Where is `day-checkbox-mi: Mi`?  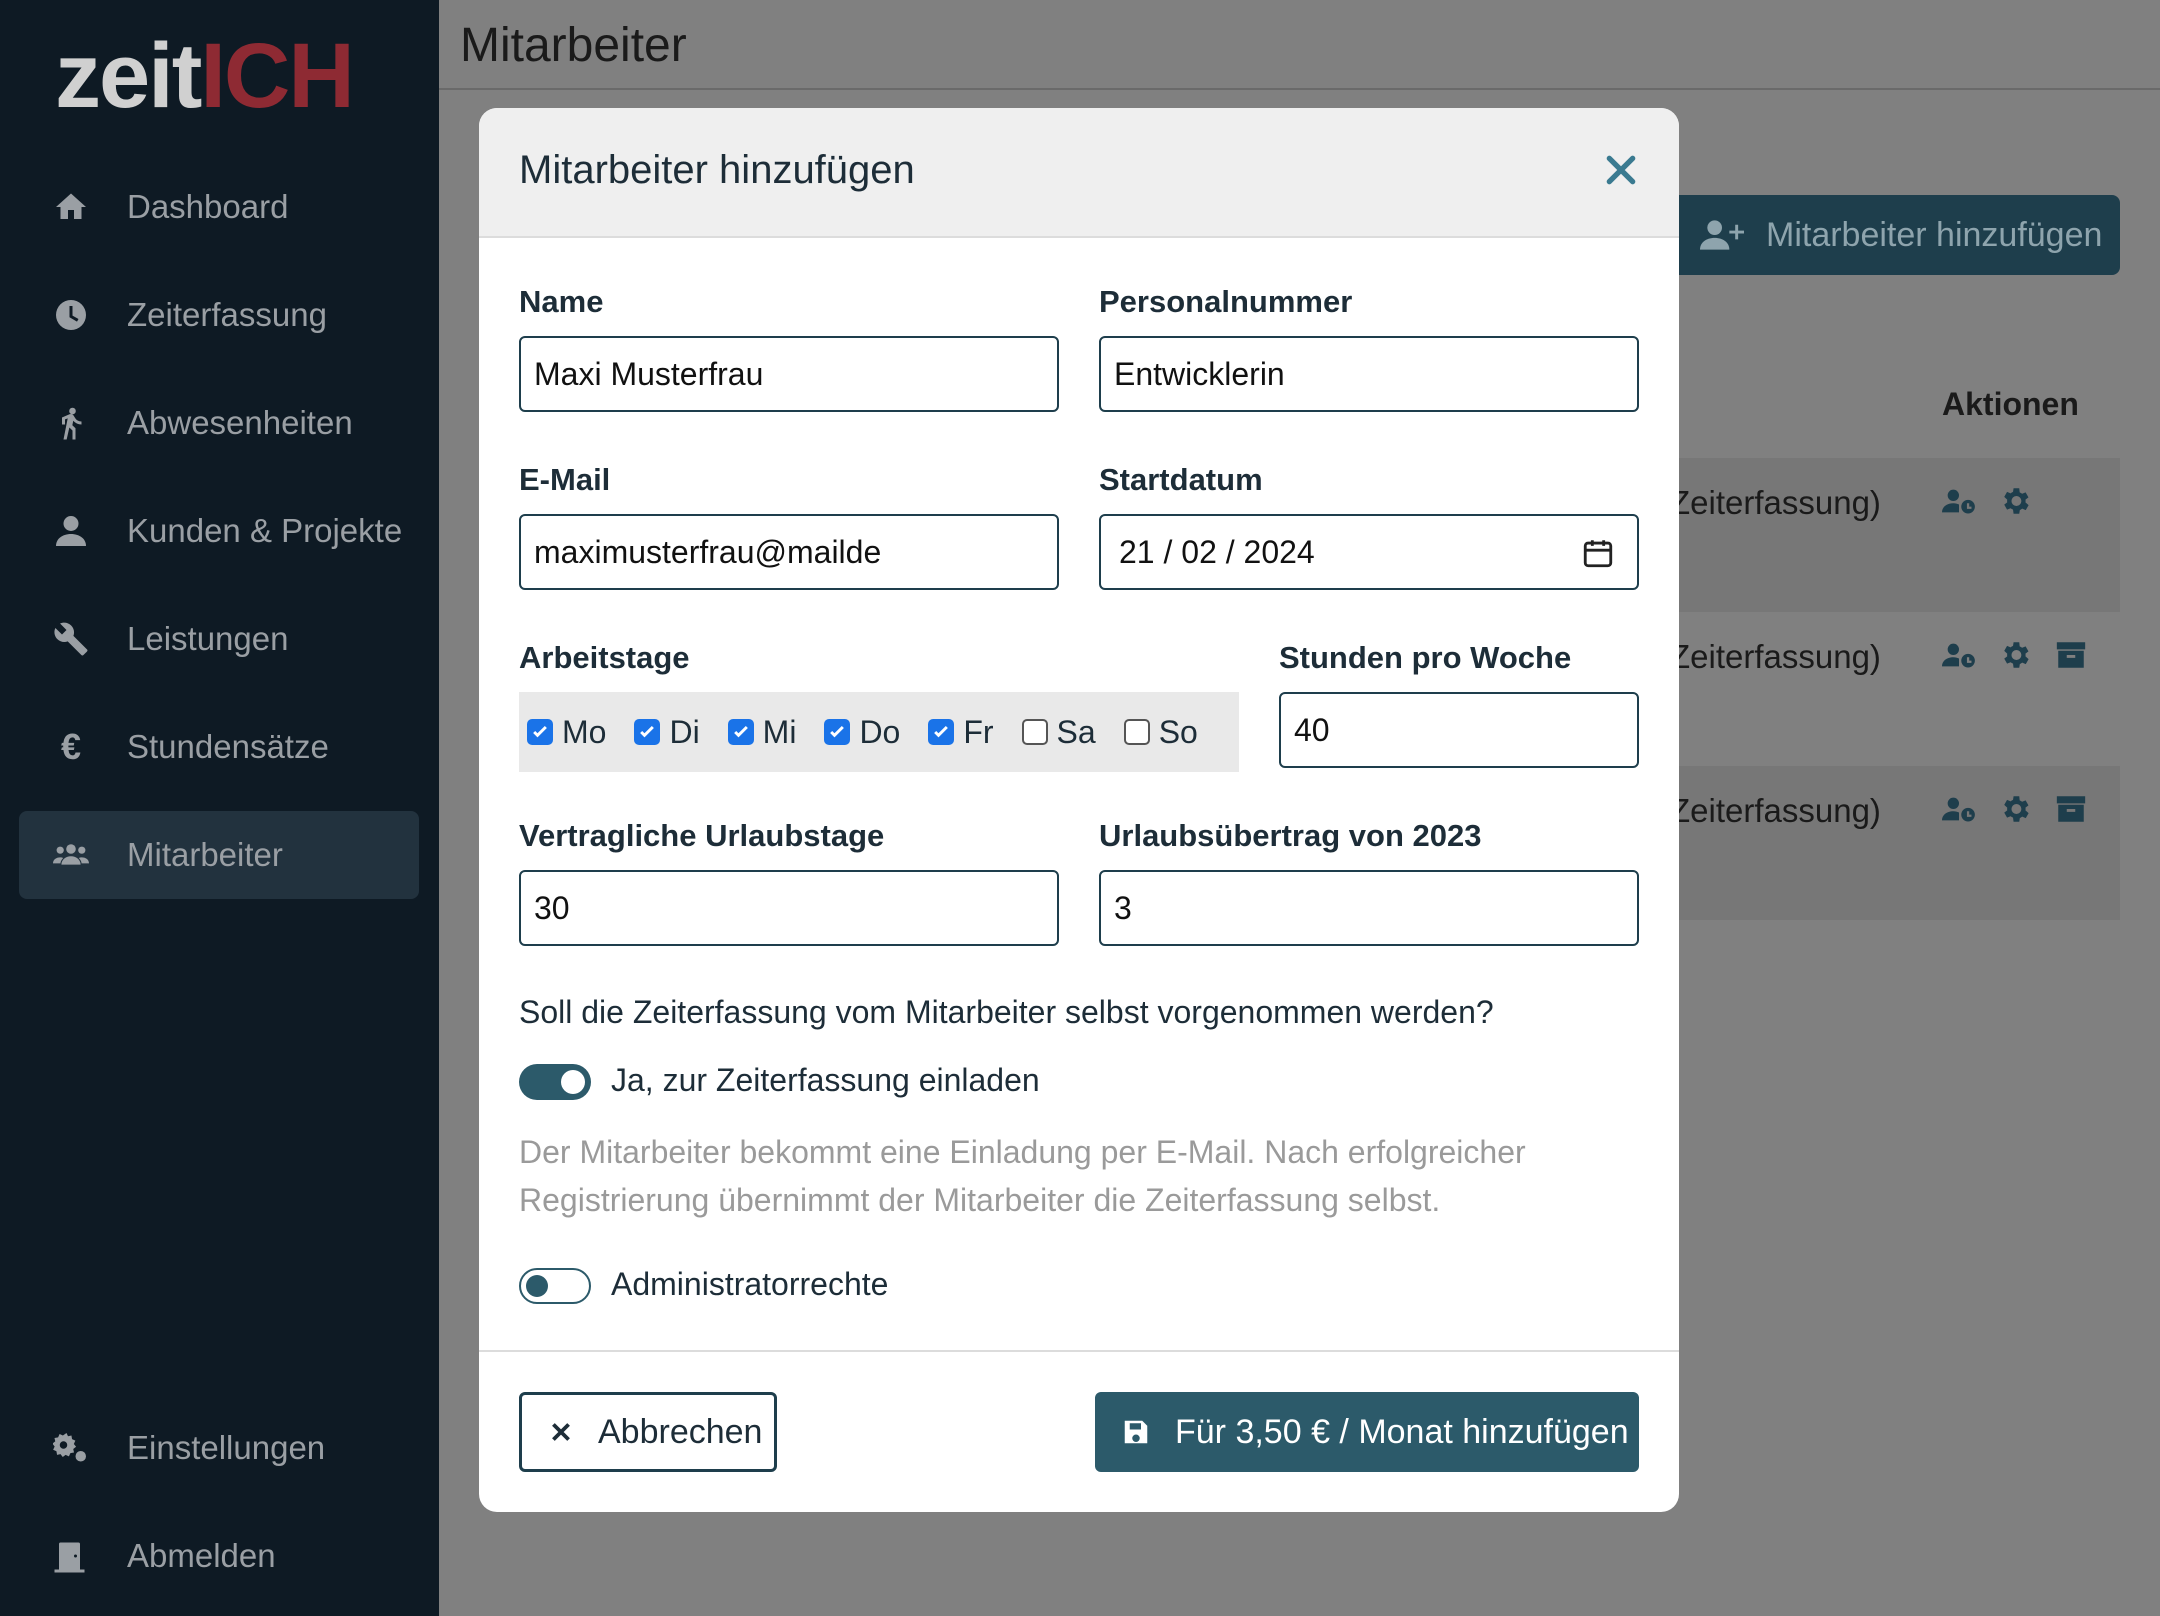 day-checkbox-mi: Mi is located at coordinates (762, 732).